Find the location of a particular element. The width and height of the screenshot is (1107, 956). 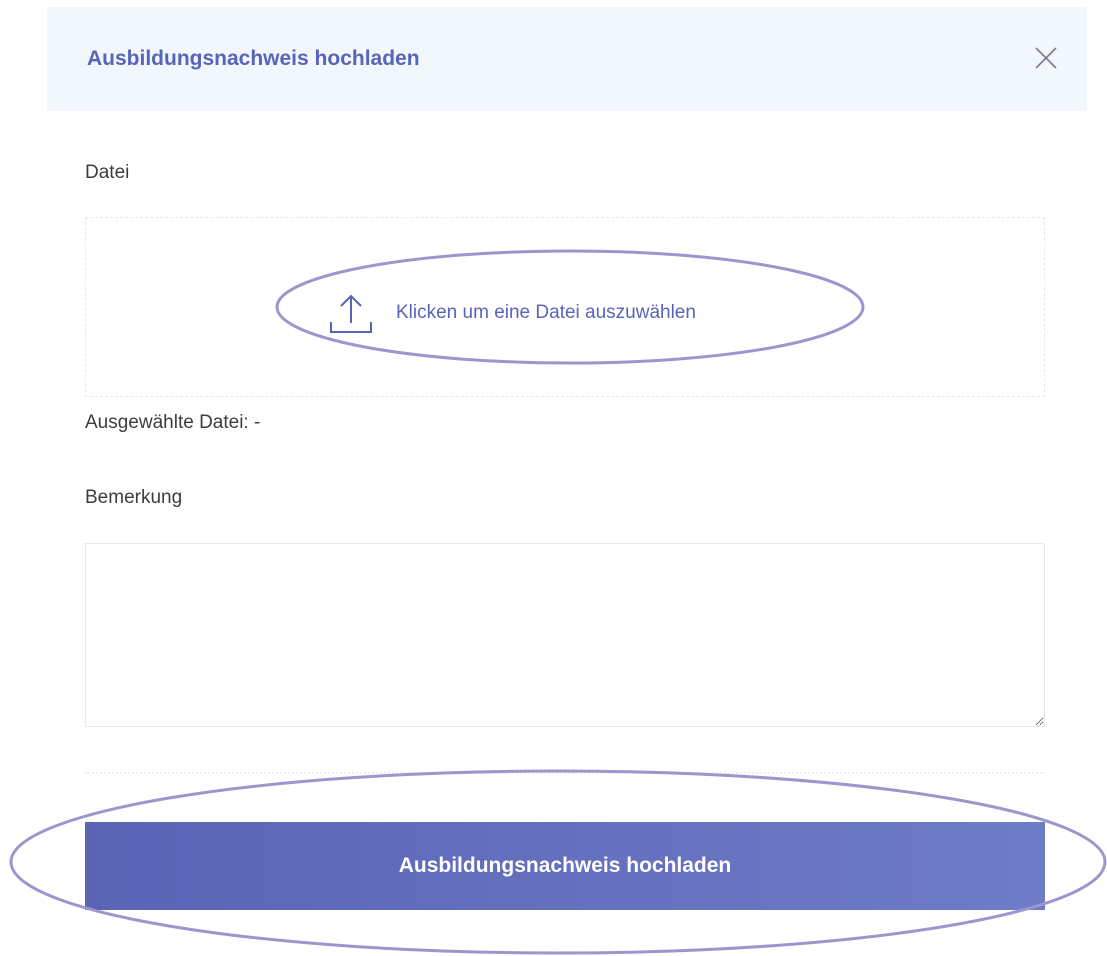

upload-submit-button: Ausbildungsnachweis hochladen is located at coordinates (565, 866).